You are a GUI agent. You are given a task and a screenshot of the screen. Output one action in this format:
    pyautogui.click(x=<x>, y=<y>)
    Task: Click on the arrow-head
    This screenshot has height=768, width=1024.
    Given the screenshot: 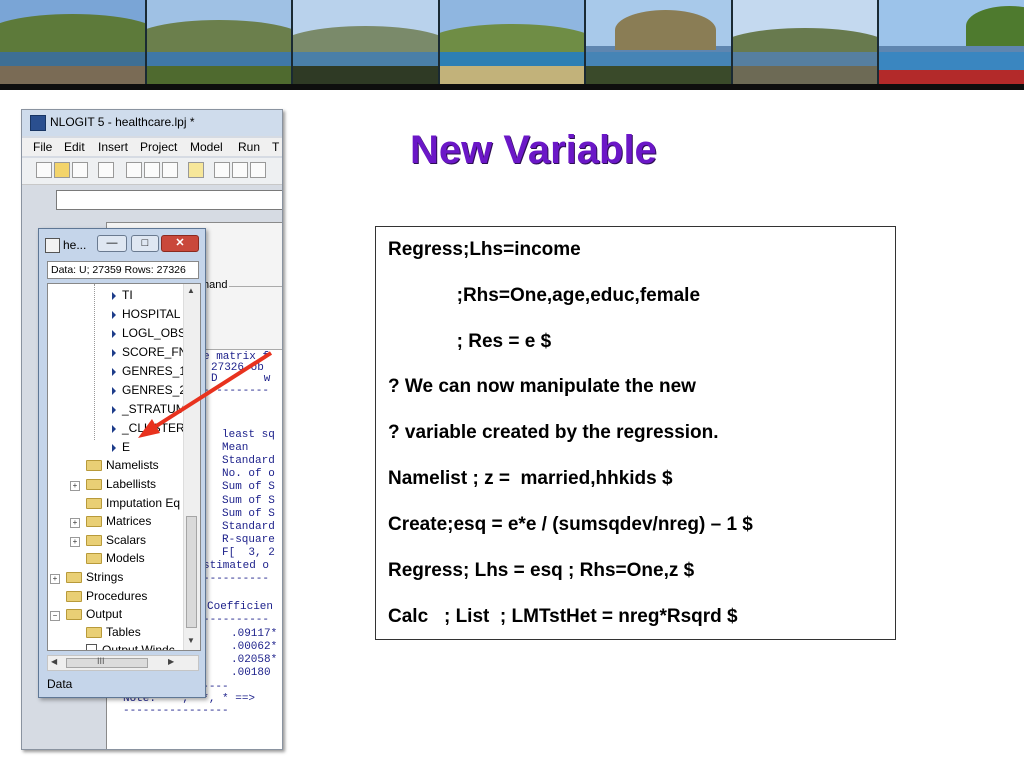 What is the action you would take?
    pyautogui.click(x=149, y=428)
    